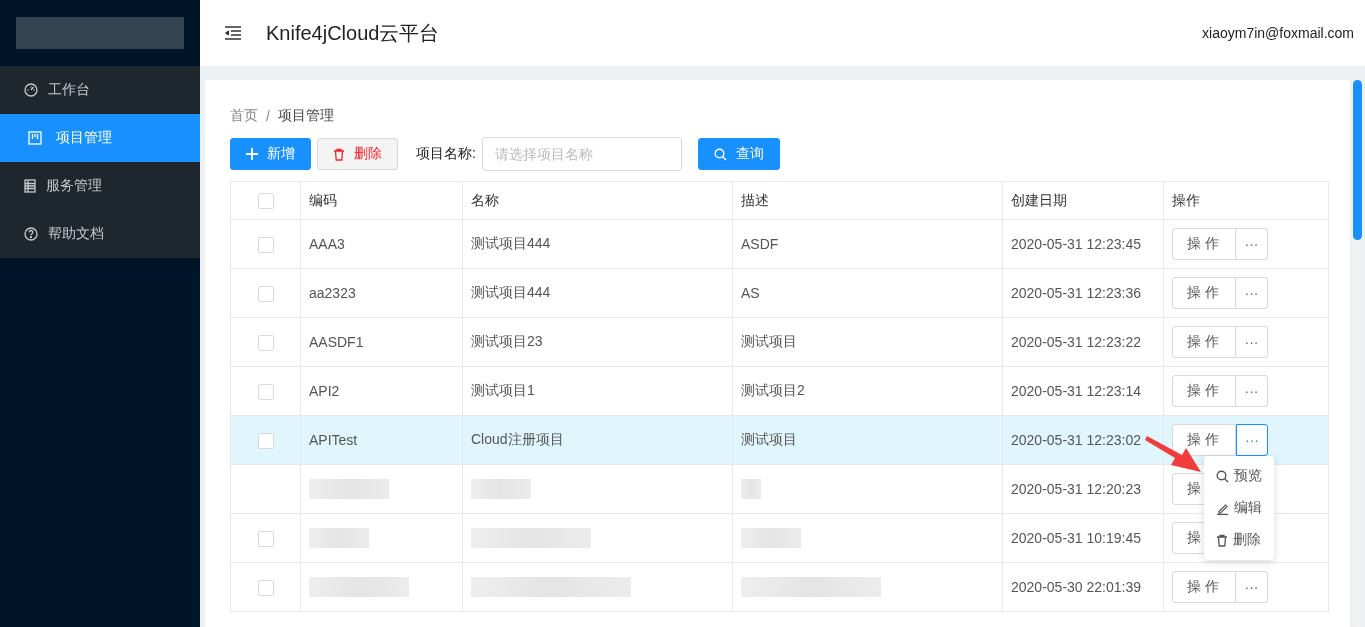 The image size is (1365, 627). What do you see at coordinates (1186, 199) in the screenshot?
I see `column-header: 操作` at bounding box center [1186, 199].